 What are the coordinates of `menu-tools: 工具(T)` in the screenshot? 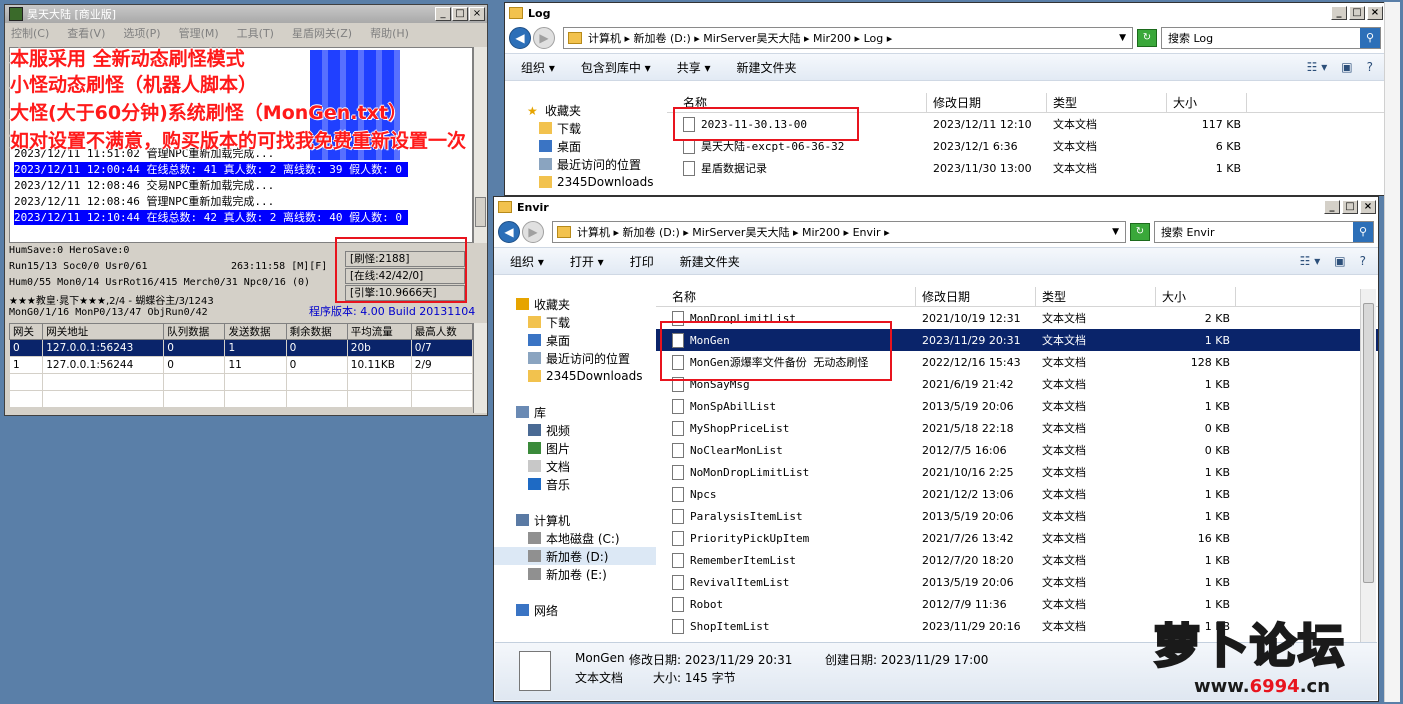 It's located at (255, 33).